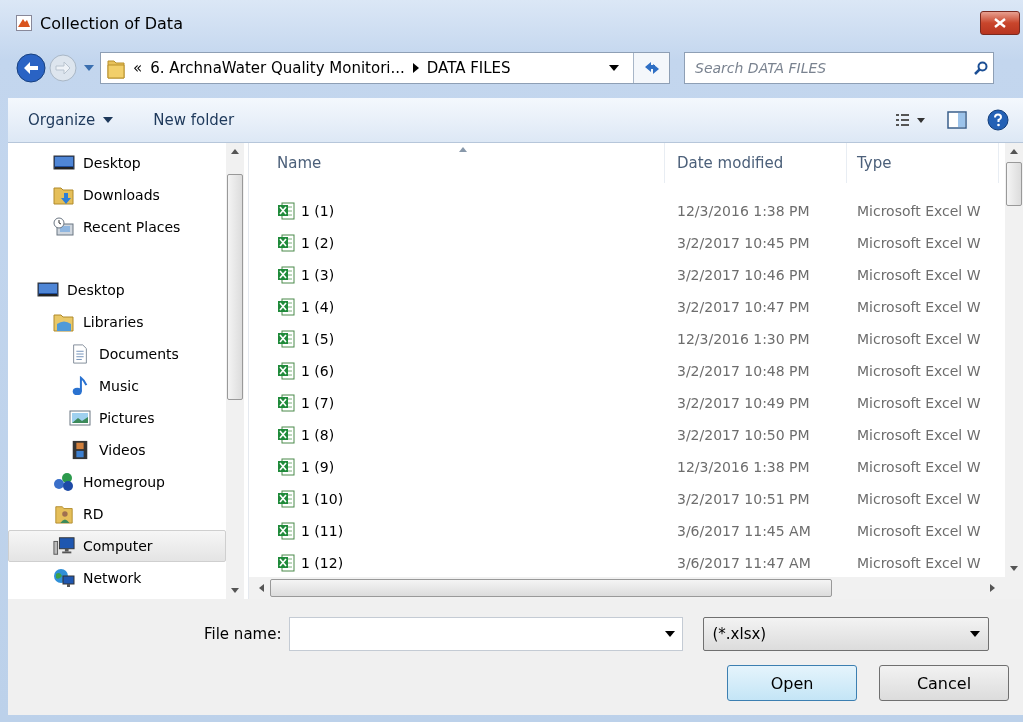 The height and width of the screenshot is (722, 1023). Describe the element at coordinates (261, 588) in the screenshot. I see `scroll-left-icon` at that location.